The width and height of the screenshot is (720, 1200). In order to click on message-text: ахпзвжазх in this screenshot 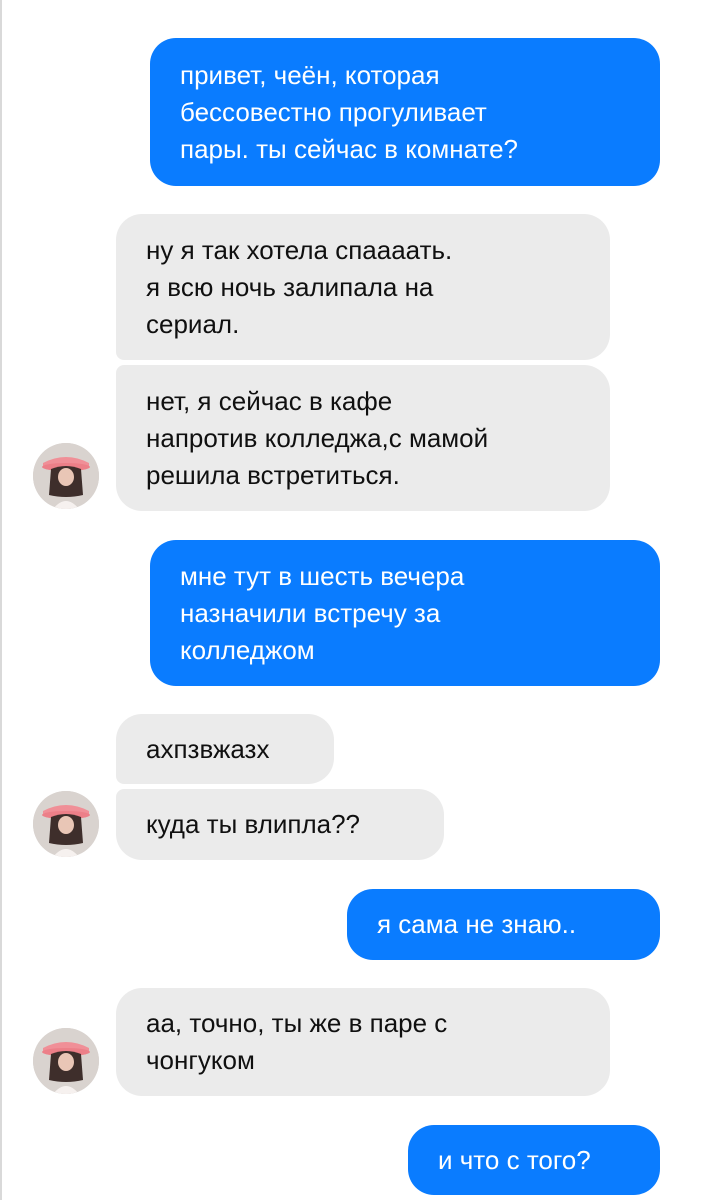, I will do `click(208, 748)`.